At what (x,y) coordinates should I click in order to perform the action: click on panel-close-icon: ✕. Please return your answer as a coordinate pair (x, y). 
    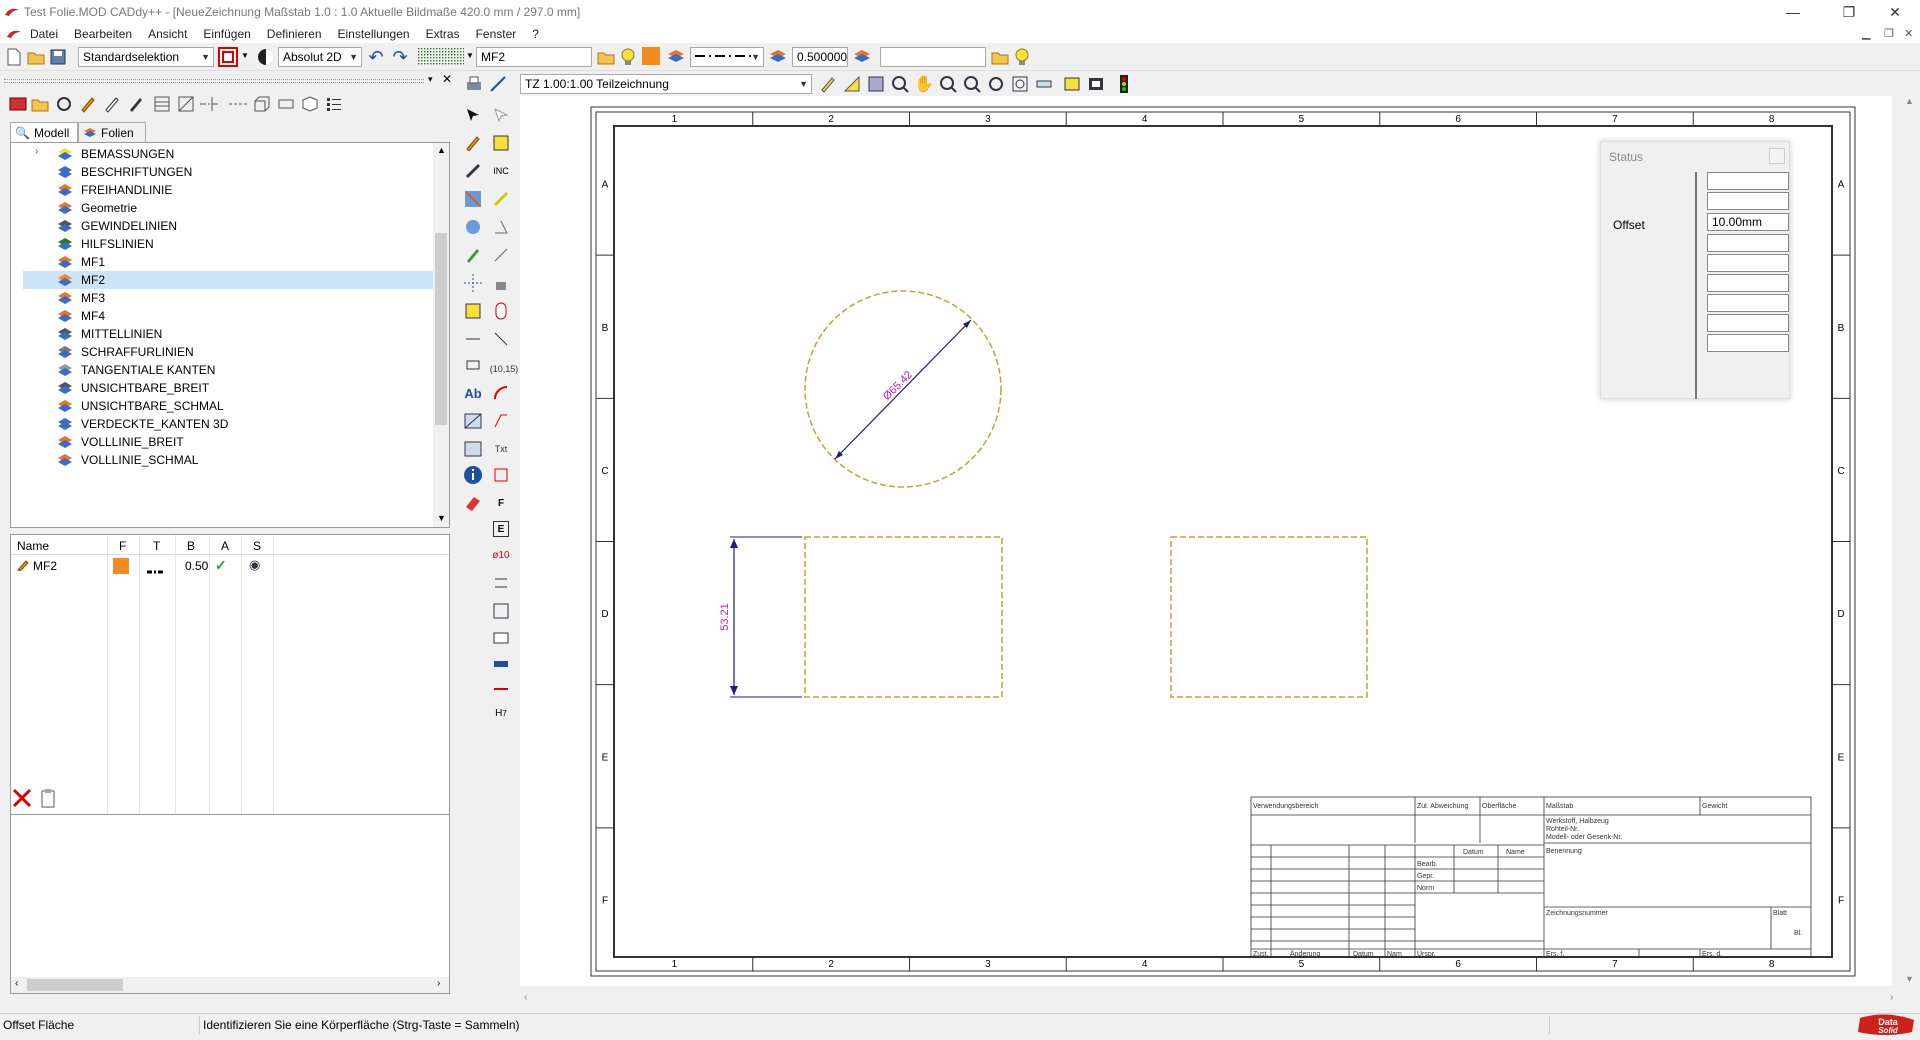
    Looking at the image, I should click on (447, 79).